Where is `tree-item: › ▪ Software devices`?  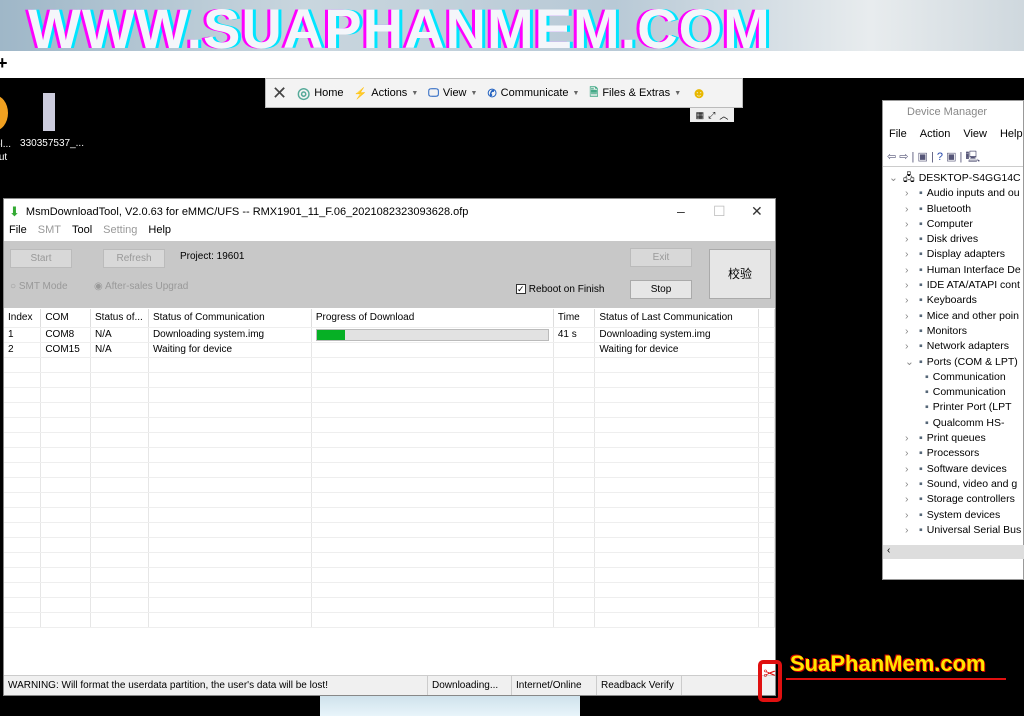
tree-item: › ▪ Software devices is located at coordinates (956, 469).